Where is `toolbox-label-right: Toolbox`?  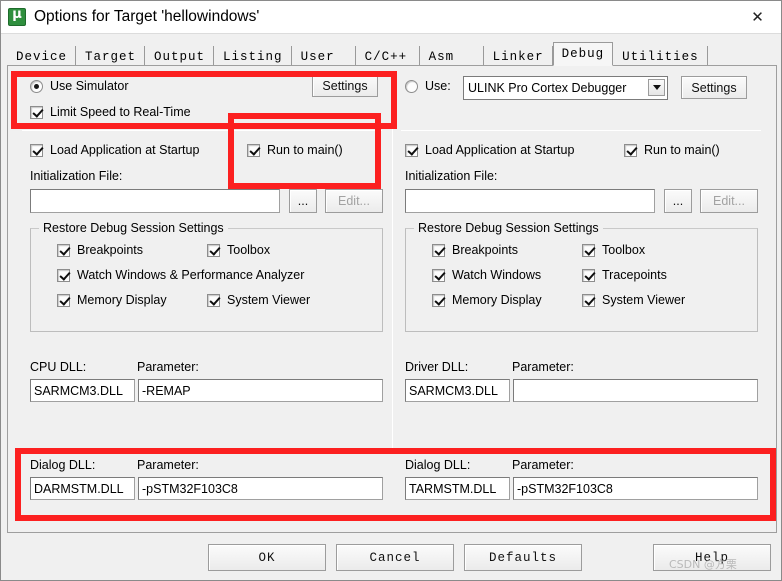
toolbox-label-right: Toolbox is located at coordinates (624, 250).